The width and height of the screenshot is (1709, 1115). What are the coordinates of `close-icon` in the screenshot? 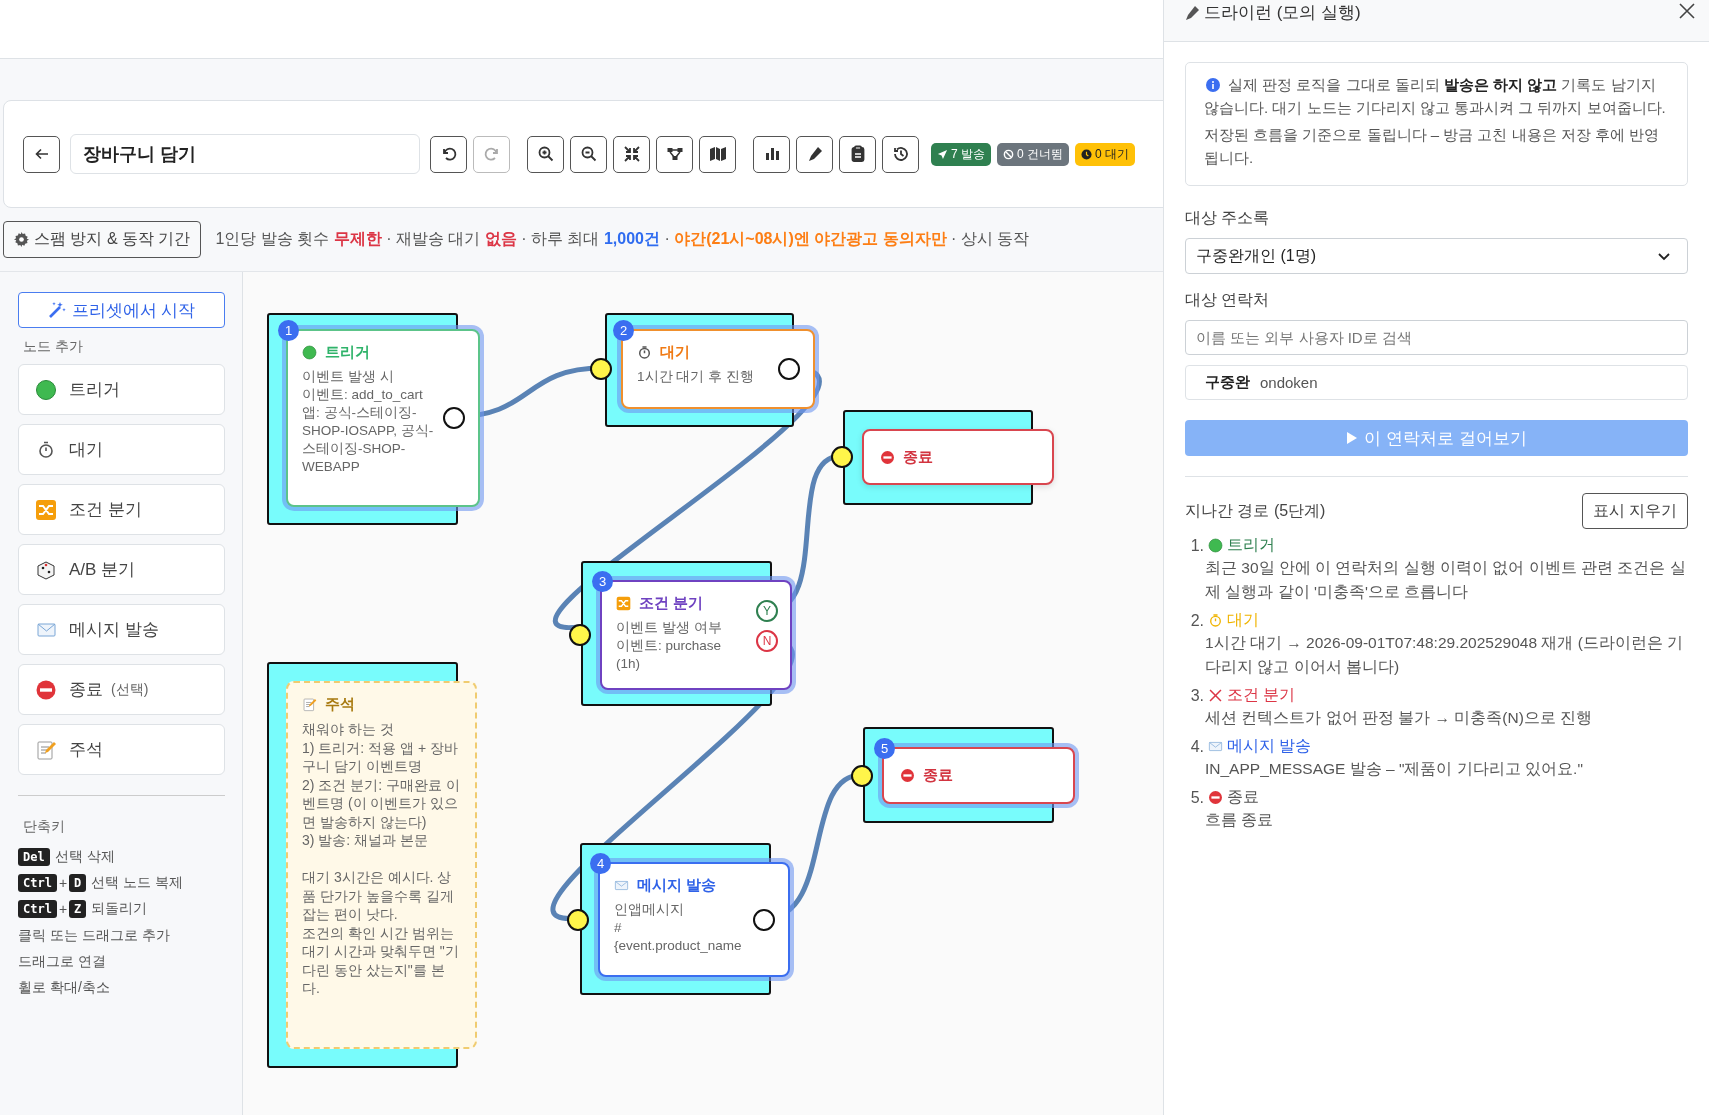 It's located at (1687, 11).